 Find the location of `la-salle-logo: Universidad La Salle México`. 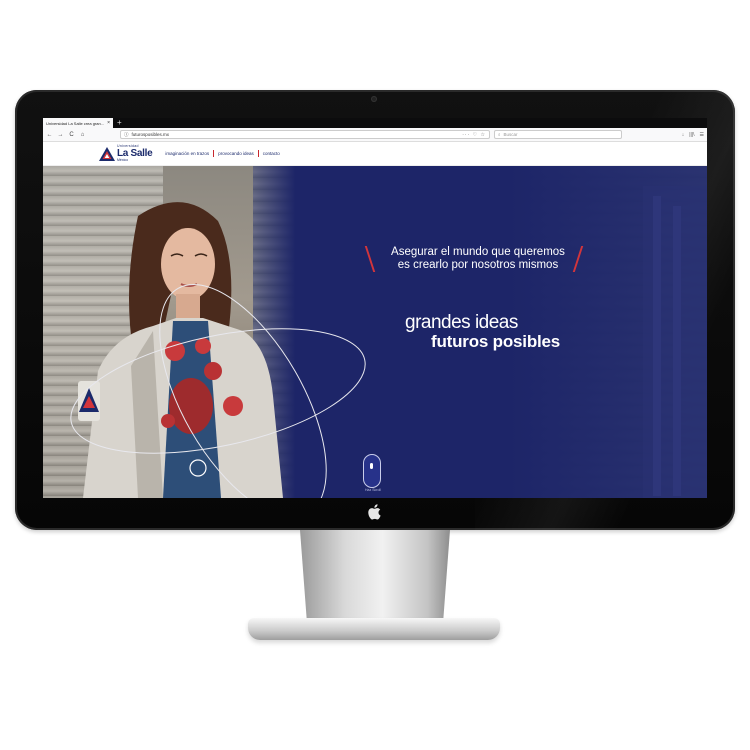

la-salle-logo: Universidad La Salle México is located at coordinates (126, 153).